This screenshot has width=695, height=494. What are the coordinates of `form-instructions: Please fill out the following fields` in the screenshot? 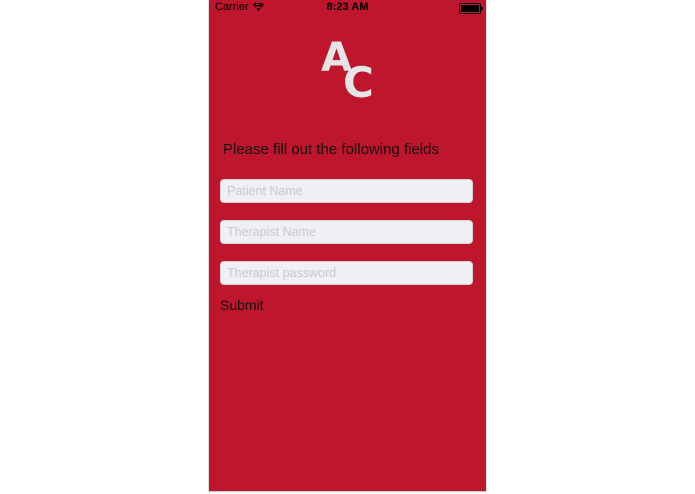 It's located at (331, 149).